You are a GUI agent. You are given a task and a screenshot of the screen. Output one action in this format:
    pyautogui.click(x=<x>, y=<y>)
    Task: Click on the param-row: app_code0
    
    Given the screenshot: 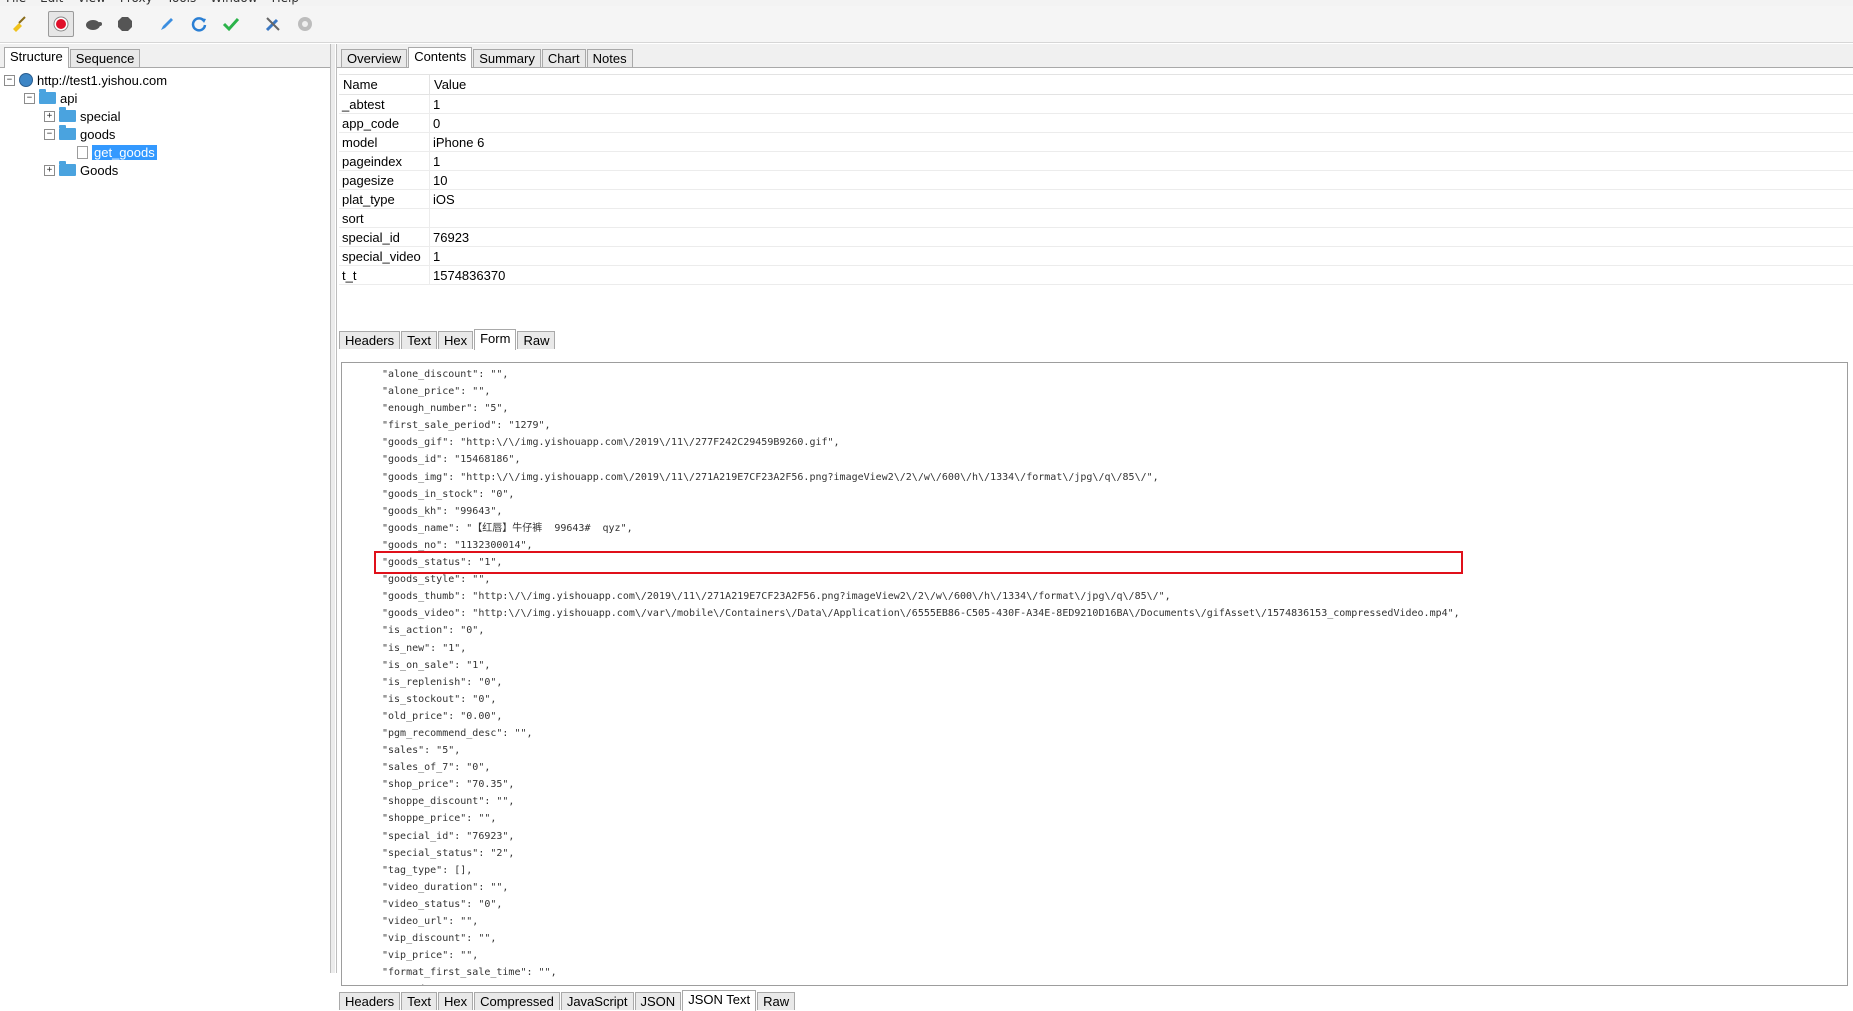 What is the action you would take?
    pyautogui.click(x=1096, y=123)
    